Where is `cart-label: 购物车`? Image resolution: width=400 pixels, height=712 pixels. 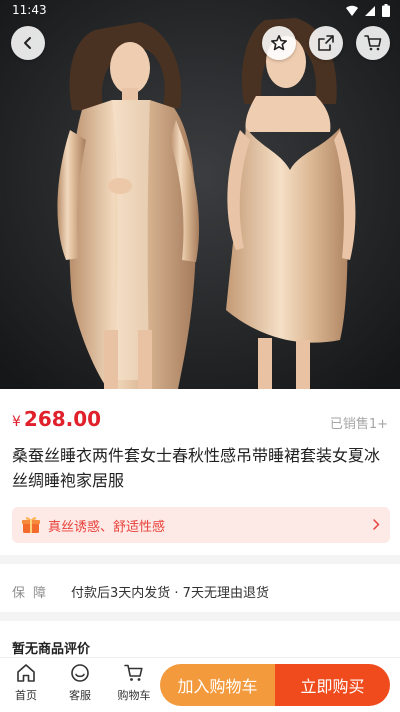 cart-label: 购物车 is located at coordinates (134, 695).